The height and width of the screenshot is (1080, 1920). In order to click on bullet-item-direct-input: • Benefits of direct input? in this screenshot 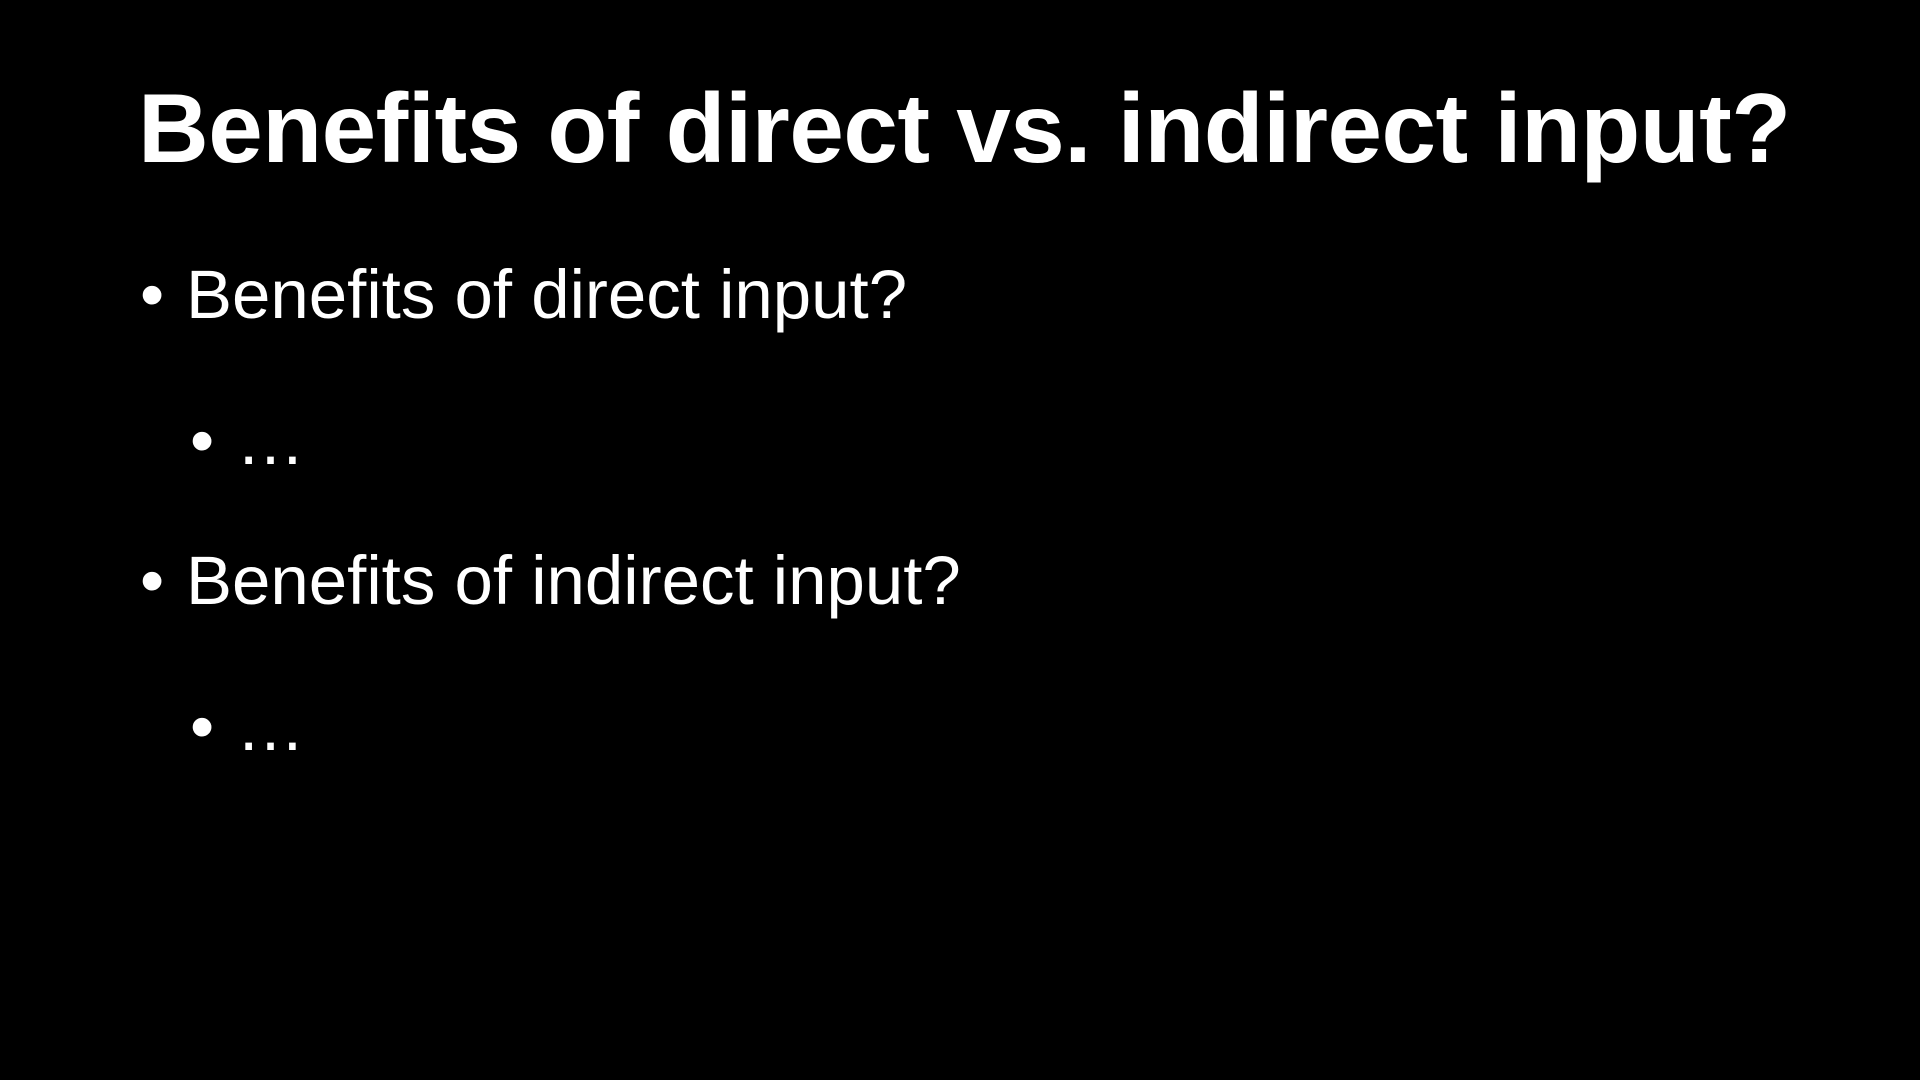, I will do `click(523, 295)`.